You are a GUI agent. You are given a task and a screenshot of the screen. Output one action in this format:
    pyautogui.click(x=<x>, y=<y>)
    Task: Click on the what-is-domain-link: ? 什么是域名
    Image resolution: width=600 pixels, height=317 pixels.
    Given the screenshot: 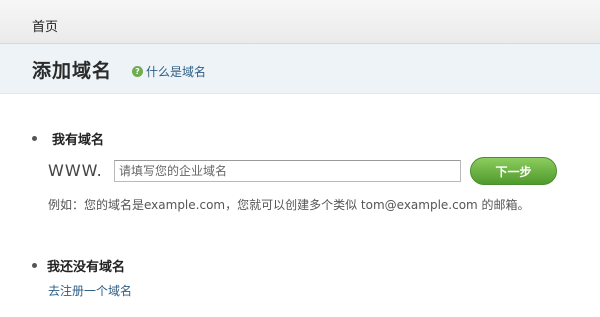 What is the action you would take?
    pyautogui.click(x=169, y=71)
    